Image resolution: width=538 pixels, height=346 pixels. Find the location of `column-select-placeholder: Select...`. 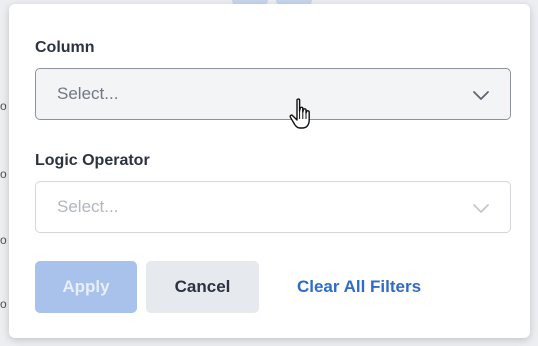

column-select-placeholder: Select... is located at coordinates (88, 93).